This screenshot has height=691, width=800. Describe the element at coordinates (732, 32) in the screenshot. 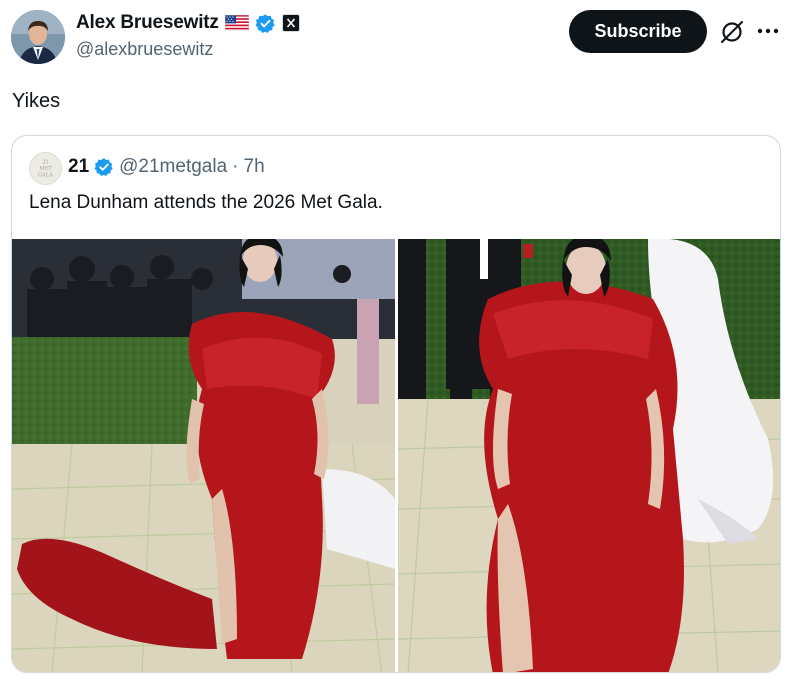

I see `grok-icon` at that location.